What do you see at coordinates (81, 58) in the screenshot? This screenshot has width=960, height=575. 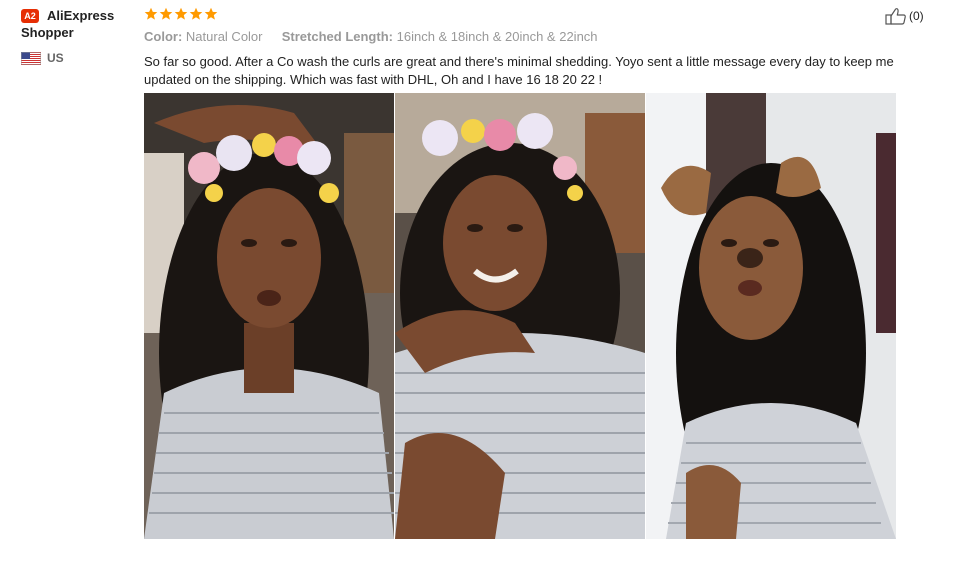 I see `reviewer-country: US` at bounding box center [81, 58].